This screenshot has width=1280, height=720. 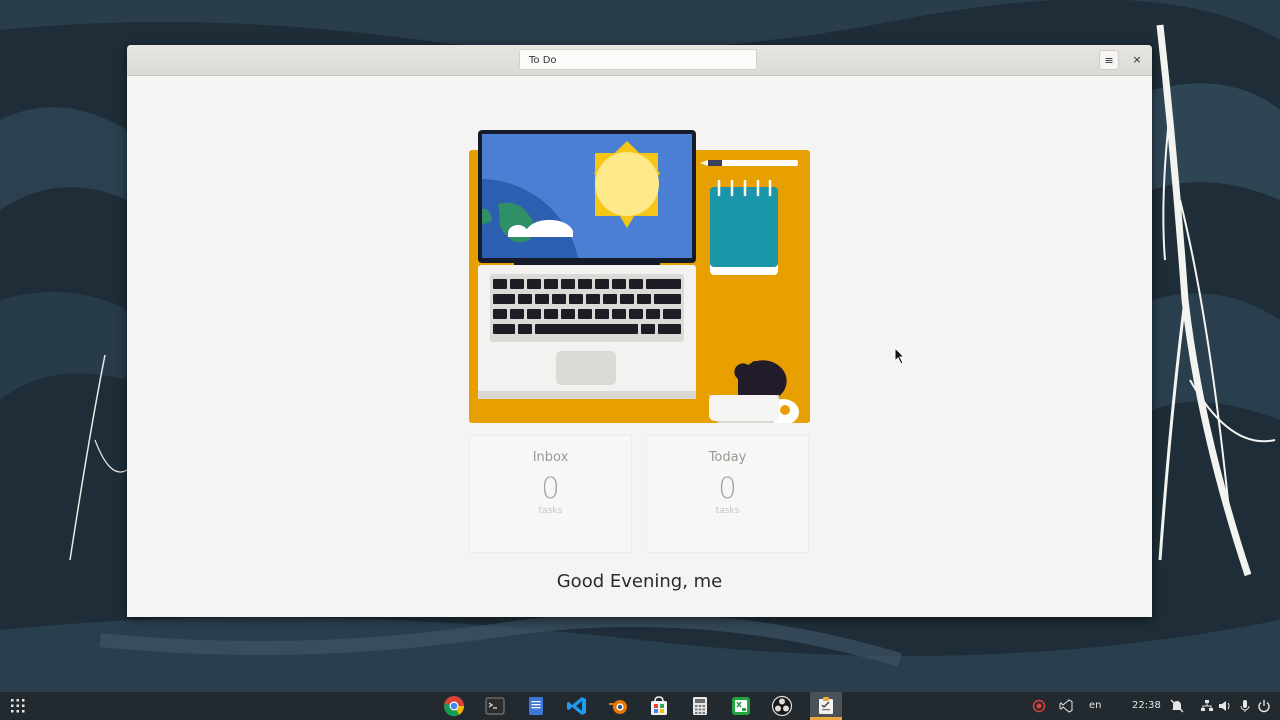 I want to click on vscode-icon, so click(x=577, y=706).